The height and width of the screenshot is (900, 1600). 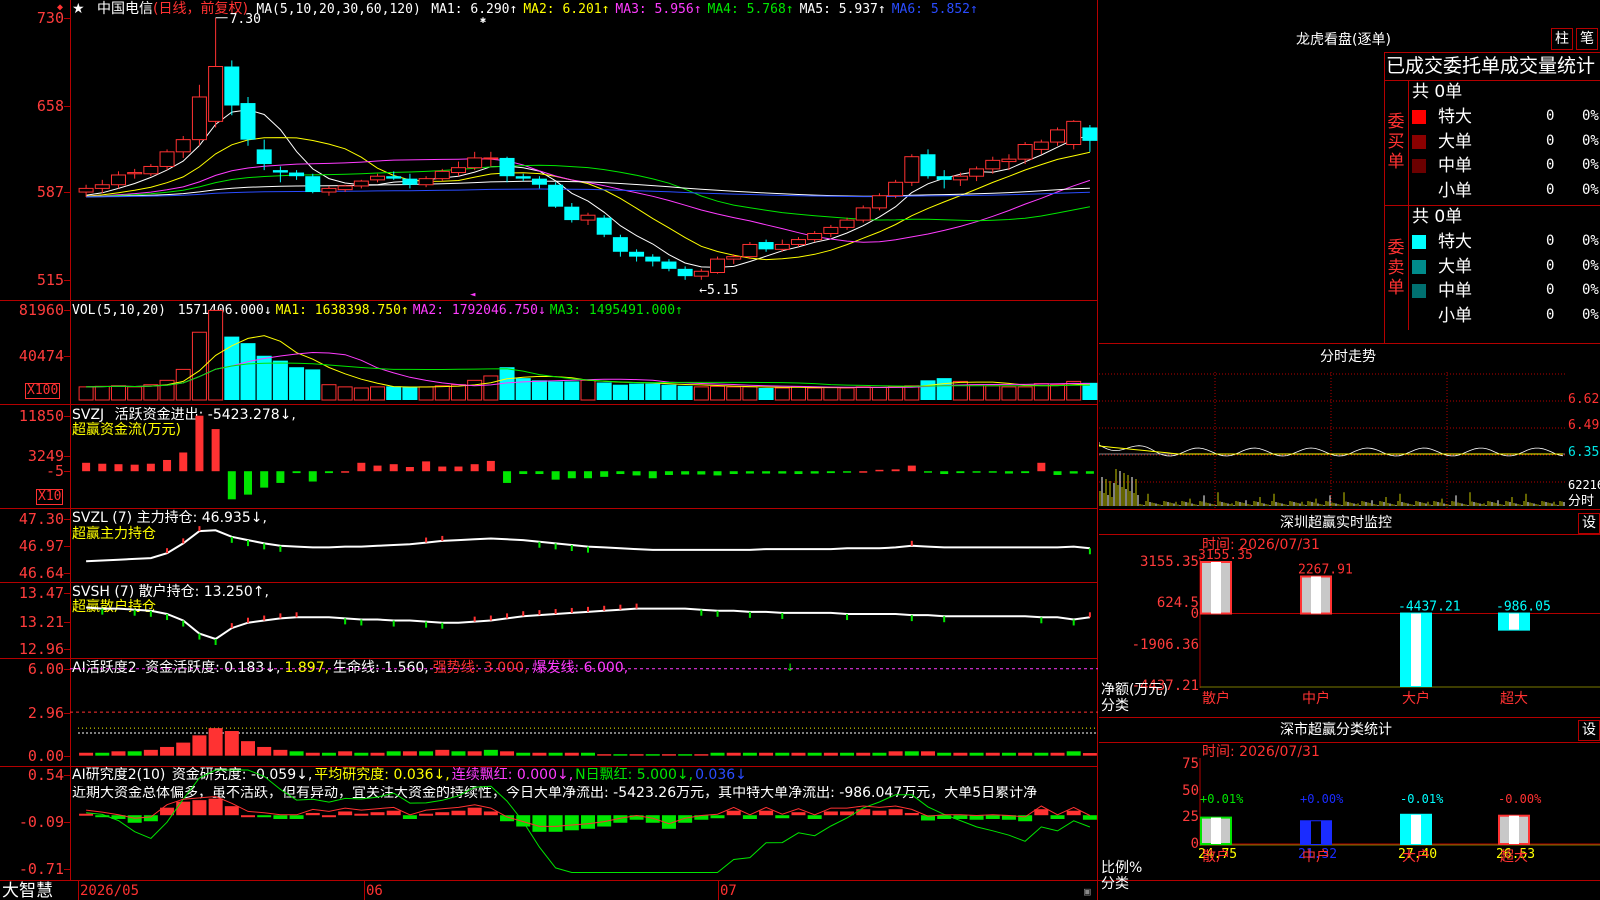 I want to click on lhb-tab-header: 已成交委托单成交量统计, so click(x=1490, y=66).